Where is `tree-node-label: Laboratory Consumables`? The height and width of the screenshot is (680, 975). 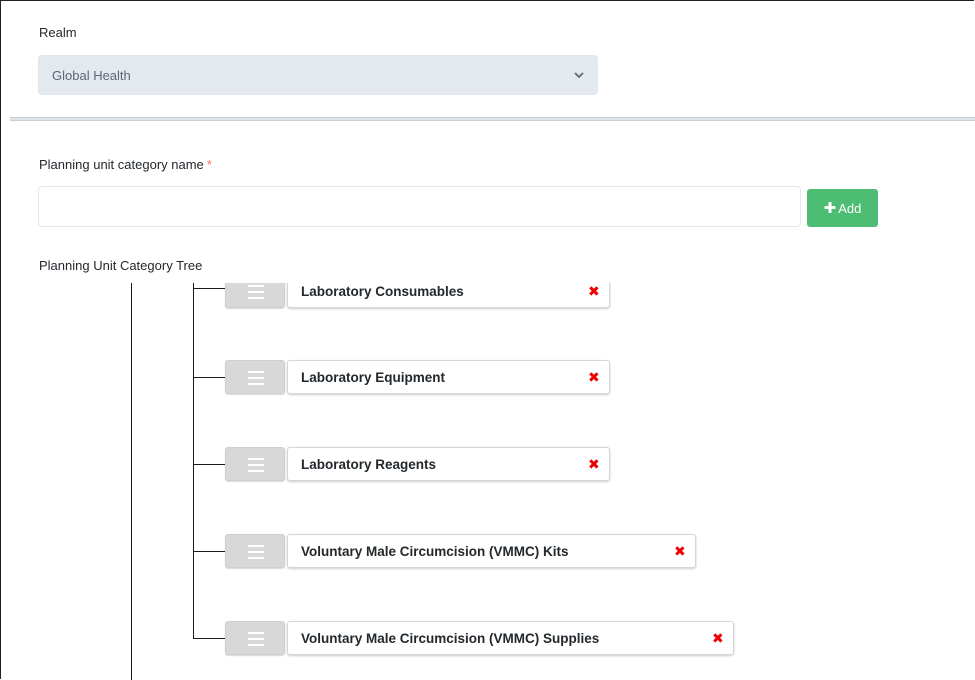
tree-node-label: Laboratory Consumables is located at coordinates (382, 291).